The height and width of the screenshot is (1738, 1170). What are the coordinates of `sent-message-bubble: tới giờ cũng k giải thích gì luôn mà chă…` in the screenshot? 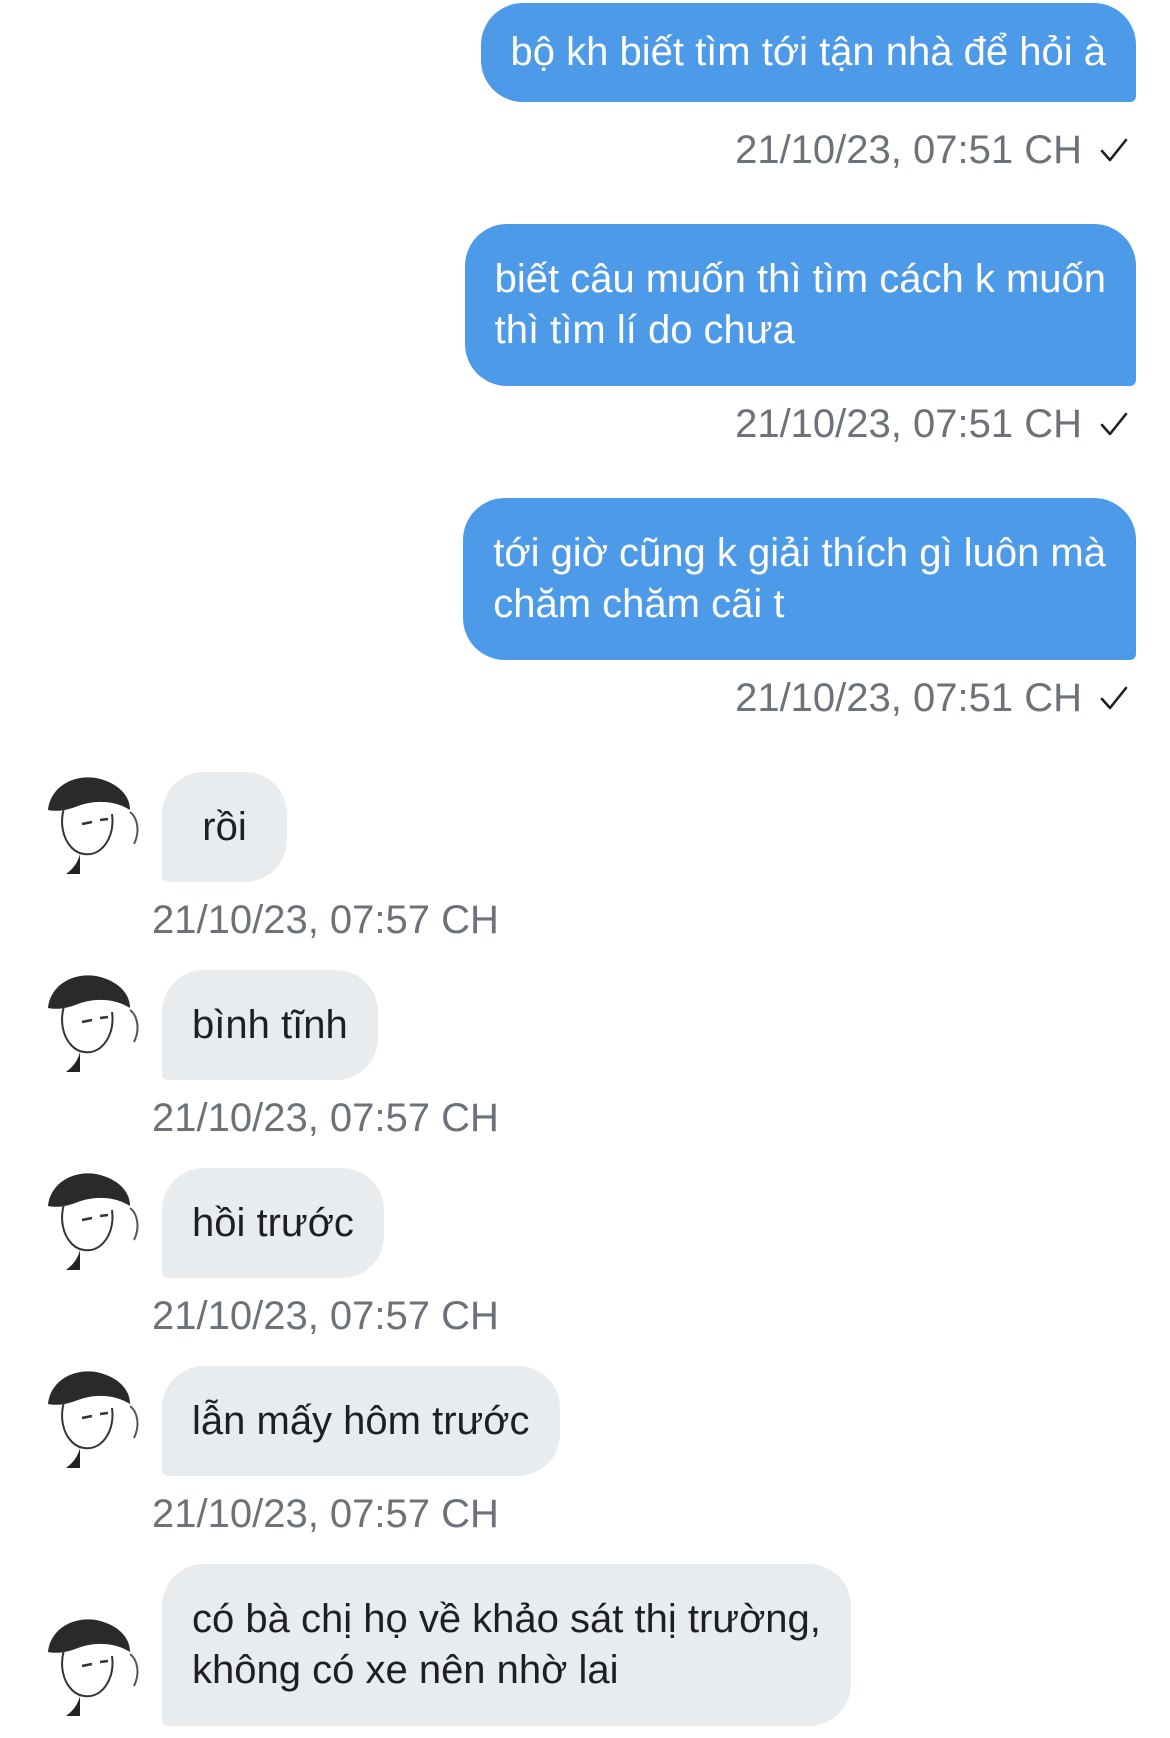 It's located at (799, 579).